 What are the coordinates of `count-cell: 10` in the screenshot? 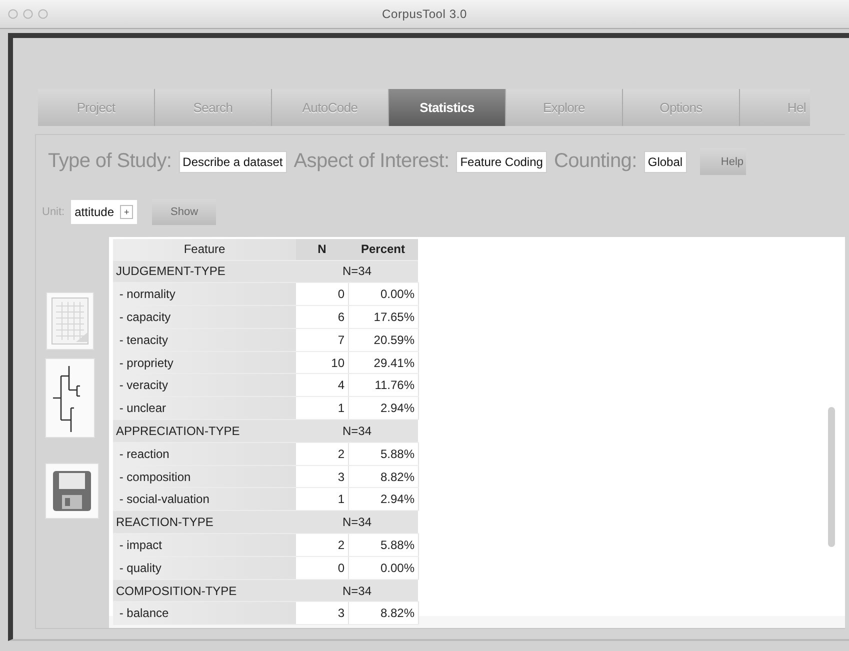 It's located at (322, 362).